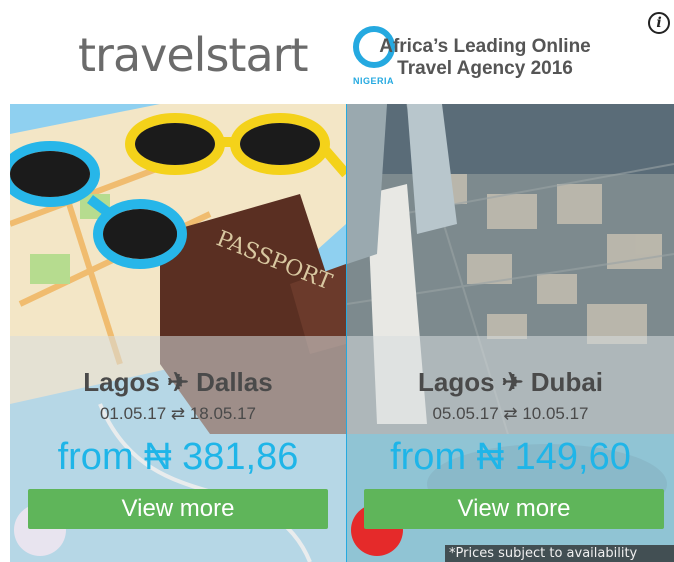  I want to click on logo-wordmark: travelstart, so click(193, 55).